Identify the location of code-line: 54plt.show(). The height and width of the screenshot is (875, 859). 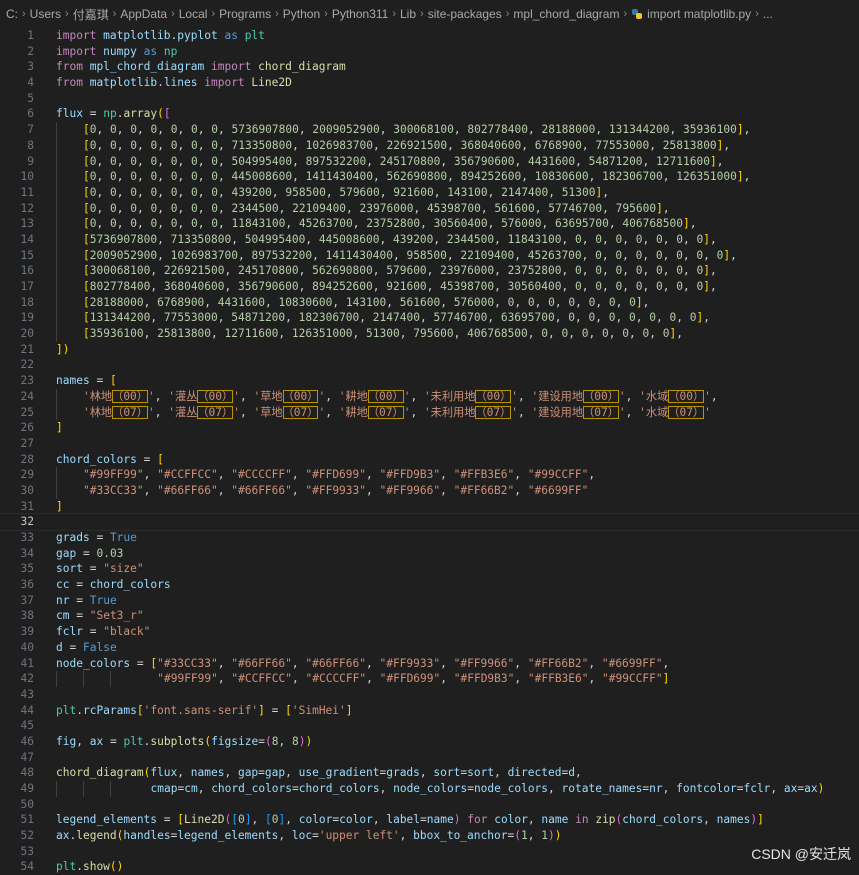
(429, 867).